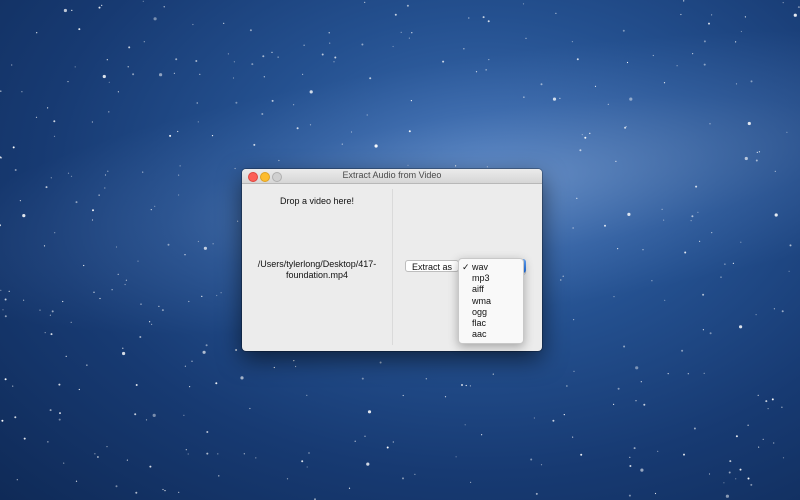 Image resolution: width=800 pixels, height=500 pixels. I want to click on menu-item-ogg: ogg, so click(491, 312).